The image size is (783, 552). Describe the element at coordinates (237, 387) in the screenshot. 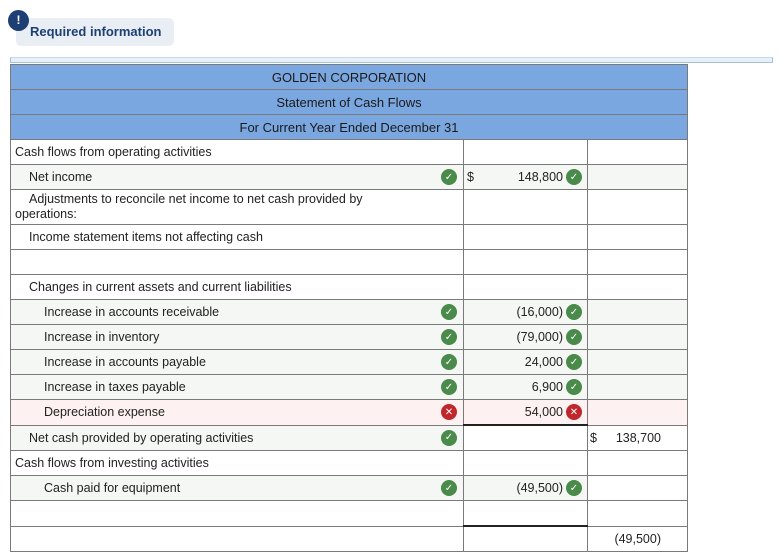

I see `label-cell: Increase in taxes payable ✓` at that location.